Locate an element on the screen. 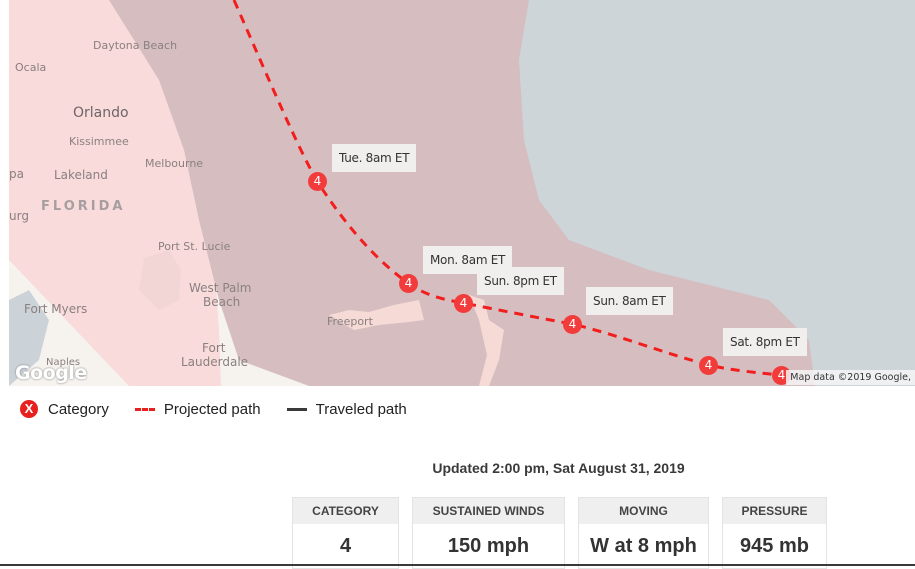 This screenshot has height=569, width=915. stat-sustained-winds: SUSTAINED WINDS 150 mph is located at coordinates (488, 533).